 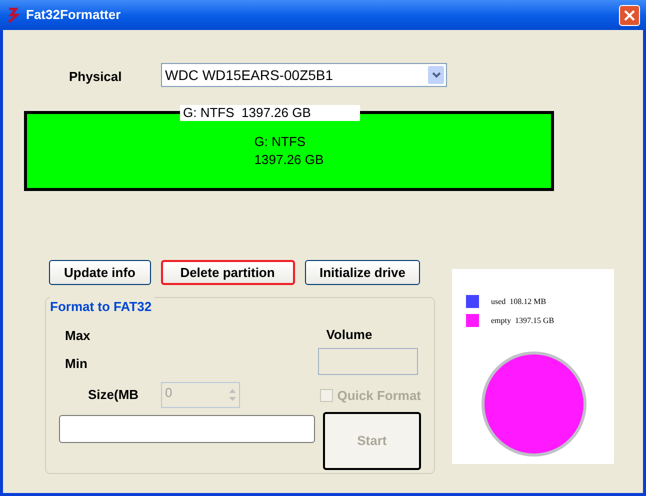 I want to click on physical-label: Physical, so click(x=96, y=77).